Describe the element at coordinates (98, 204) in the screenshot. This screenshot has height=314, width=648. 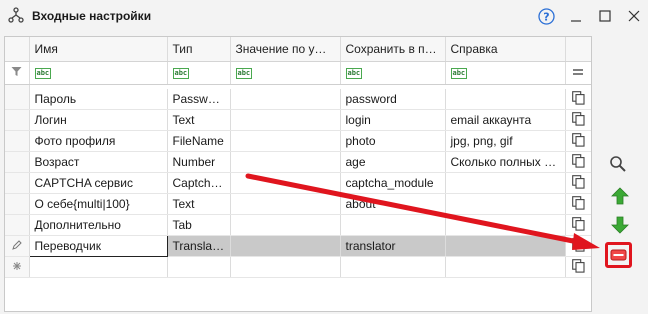
I see `cell-name: О себе{multi|100}` at that location.